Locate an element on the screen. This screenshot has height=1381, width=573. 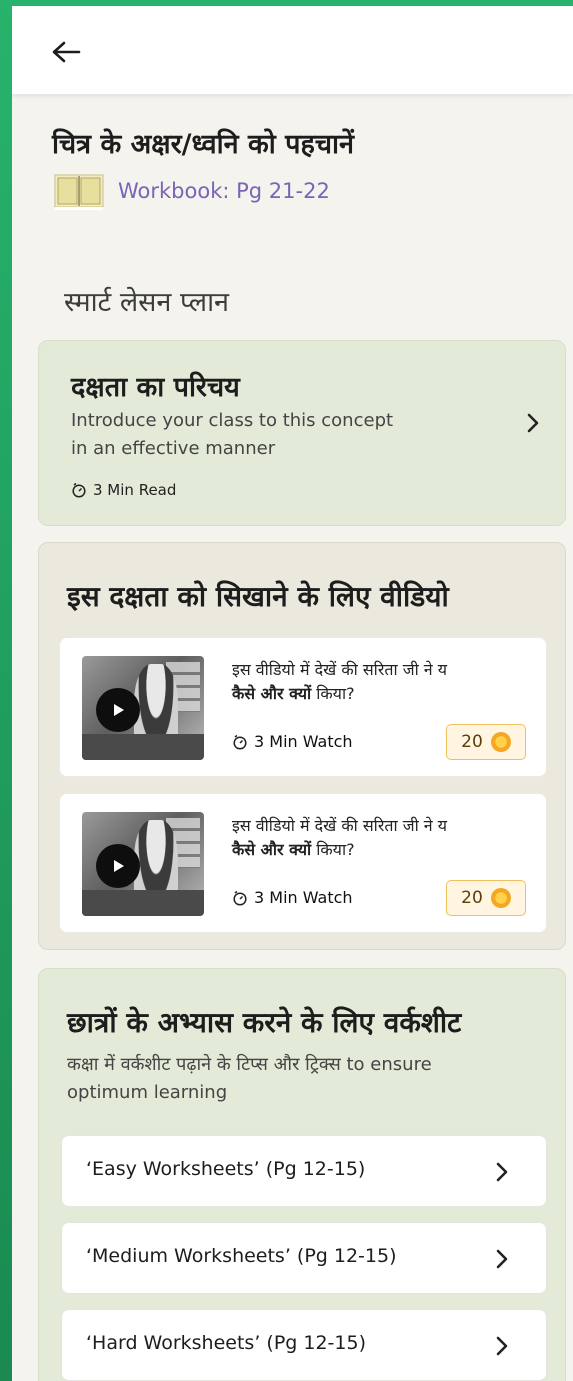
worksheet-item-hard: ‘Hard Worksheets’ (Pg 12-15) is located at coordinates (304, 1345).